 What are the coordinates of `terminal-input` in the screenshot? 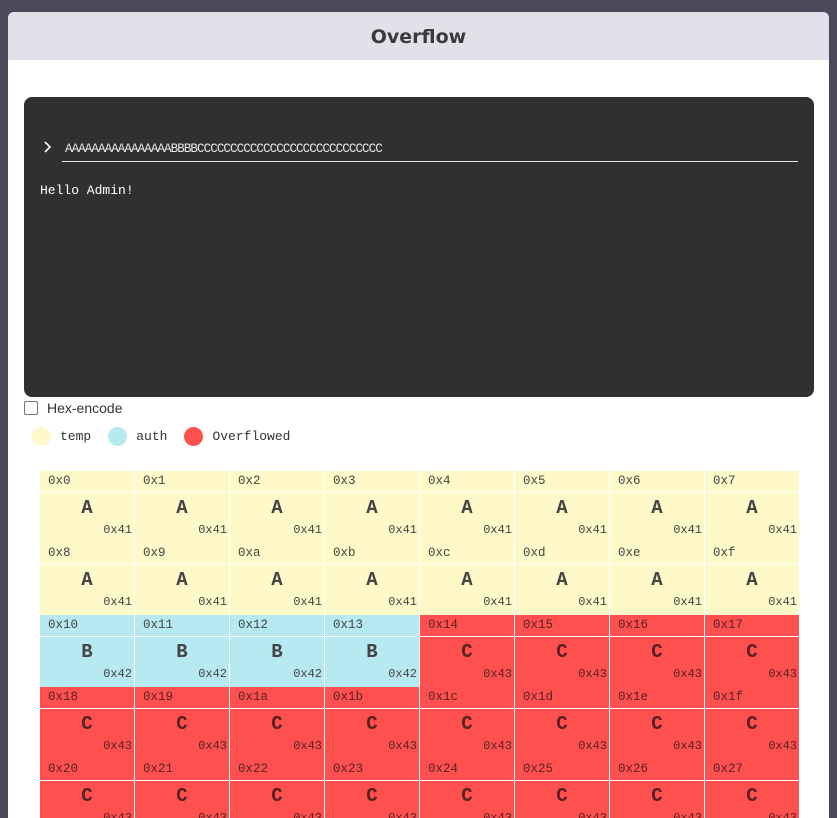 It's located at (430, 149).